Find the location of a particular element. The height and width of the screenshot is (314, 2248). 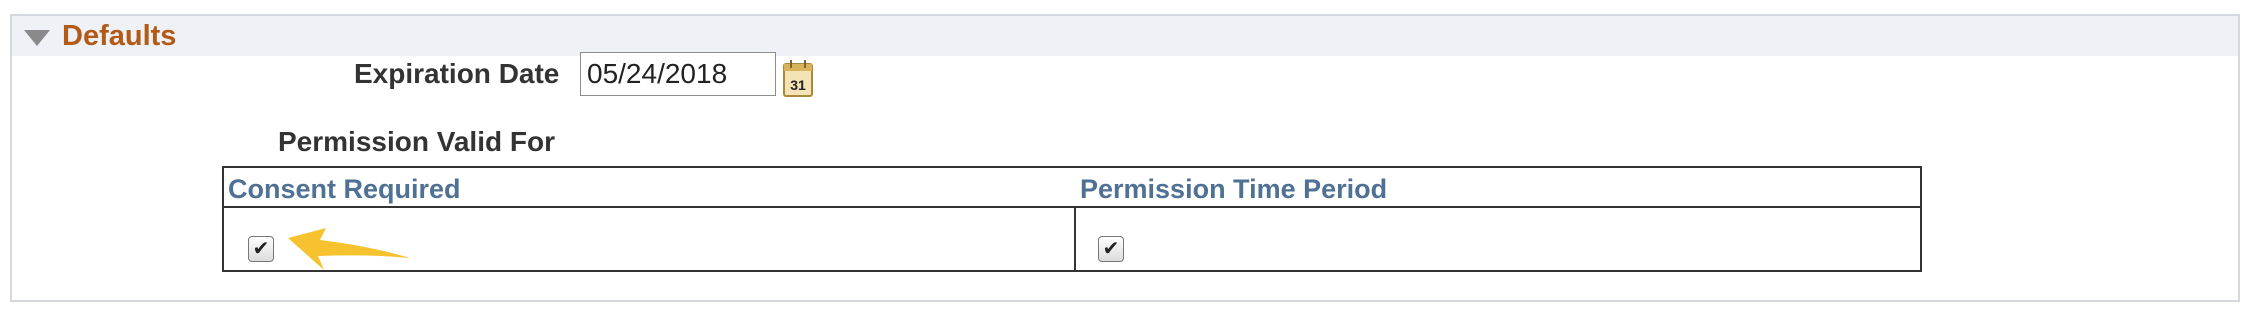

grid-header-row: Consent Required Permission Time Period is located at coordinates (1072, 188).